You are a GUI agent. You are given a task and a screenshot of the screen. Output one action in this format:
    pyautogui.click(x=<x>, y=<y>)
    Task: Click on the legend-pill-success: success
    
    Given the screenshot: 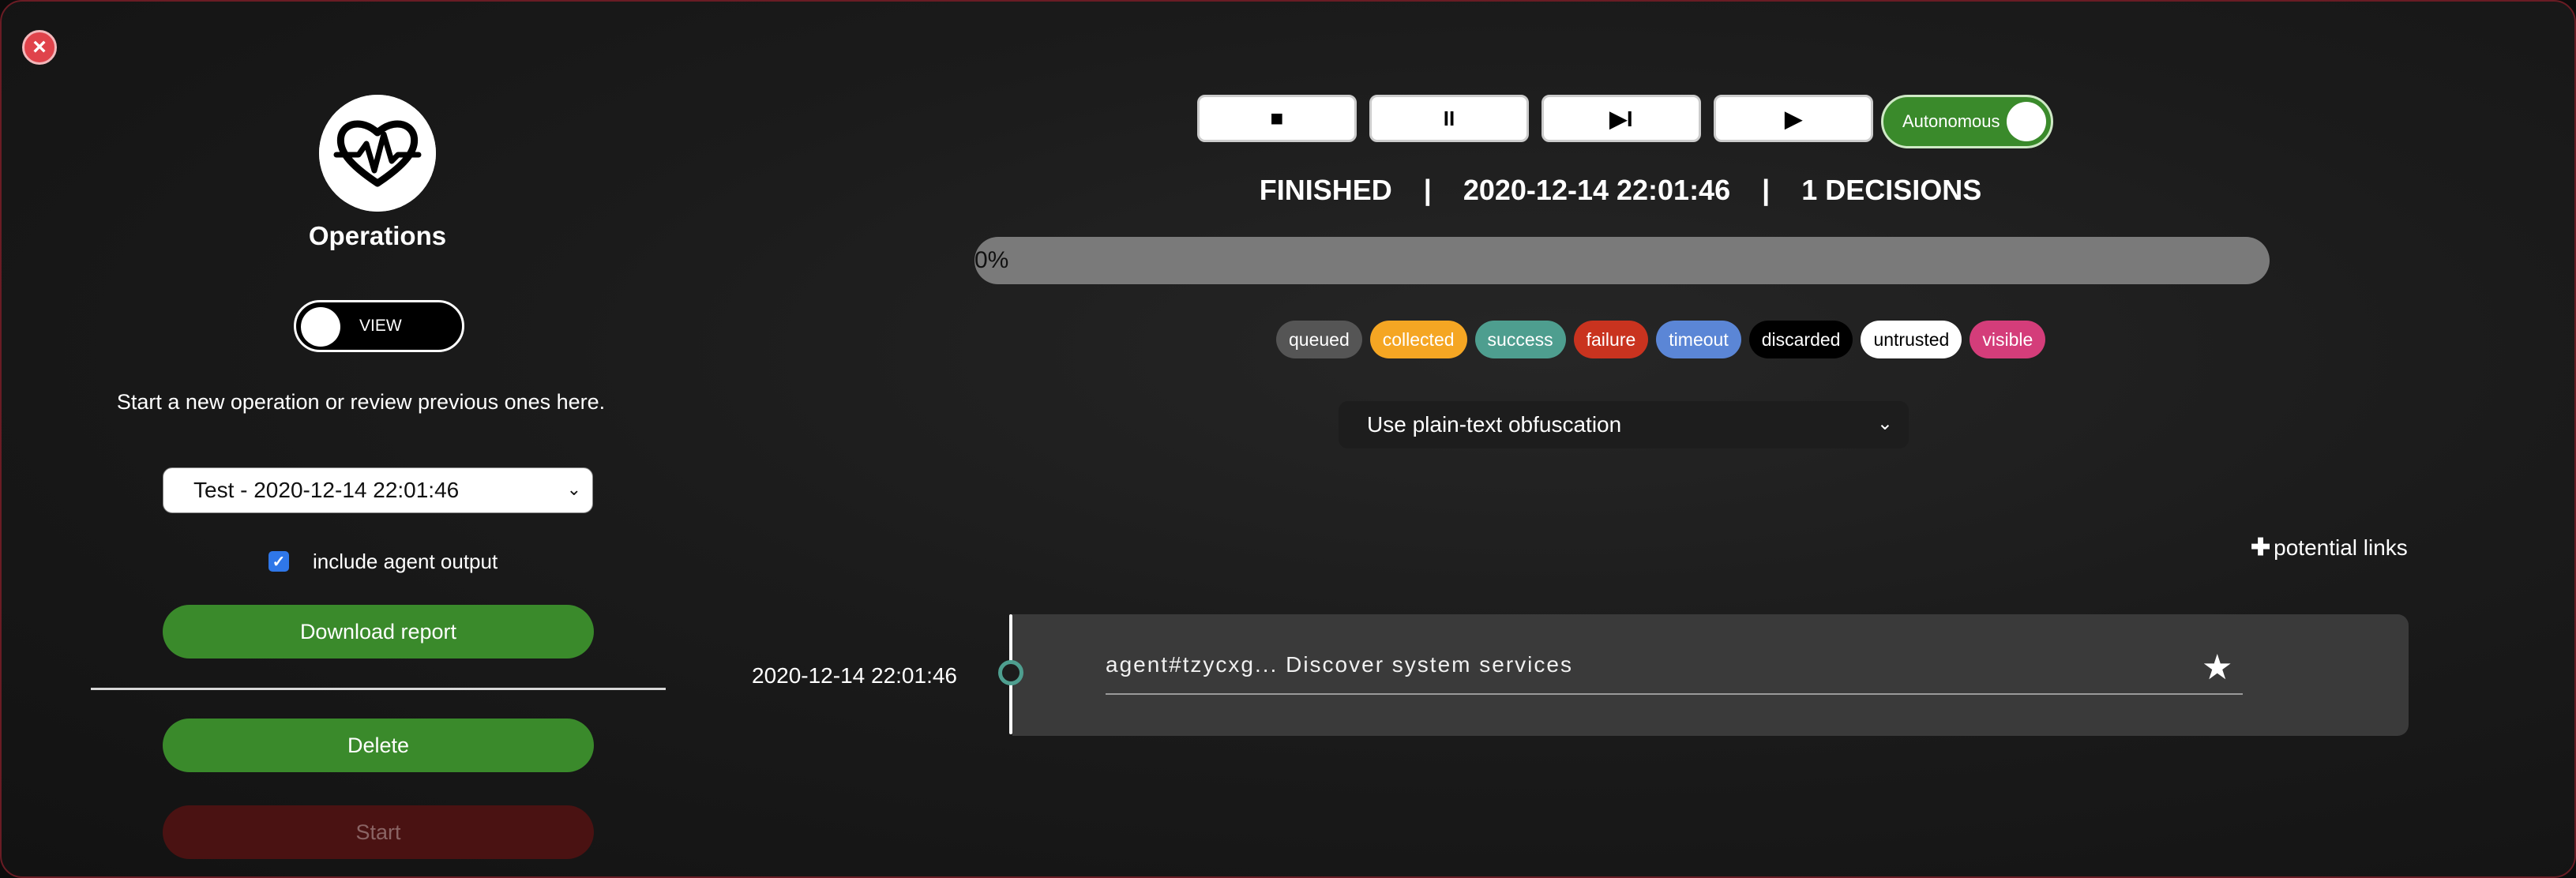 What is the action you would take?
    pyautogui.click(x=1520, y=339)
    